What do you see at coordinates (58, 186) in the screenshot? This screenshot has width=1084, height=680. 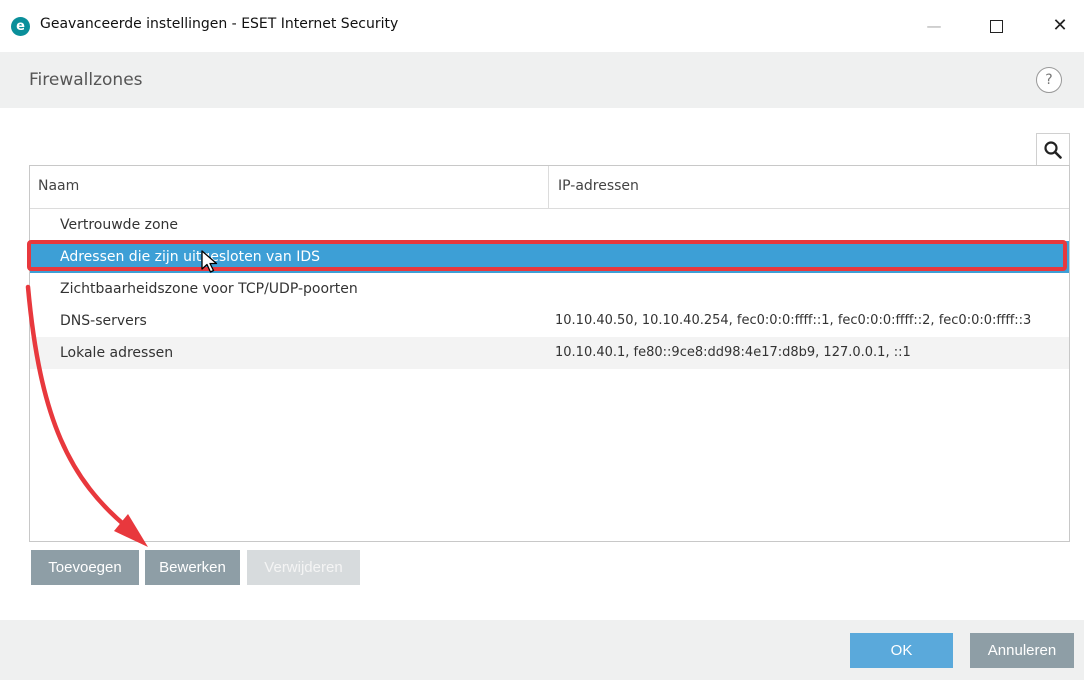 I see `column-header-name: Naam` at bounding box center [58, 186].